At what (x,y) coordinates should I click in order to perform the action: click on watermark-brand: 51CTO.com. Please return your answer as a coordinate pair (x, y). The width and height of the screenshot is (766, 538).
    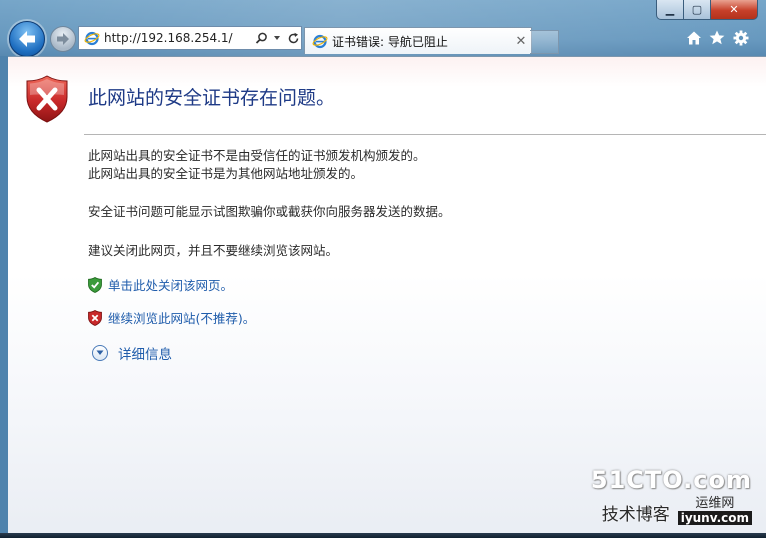
    Looking at the image, I should click on (671, 480).